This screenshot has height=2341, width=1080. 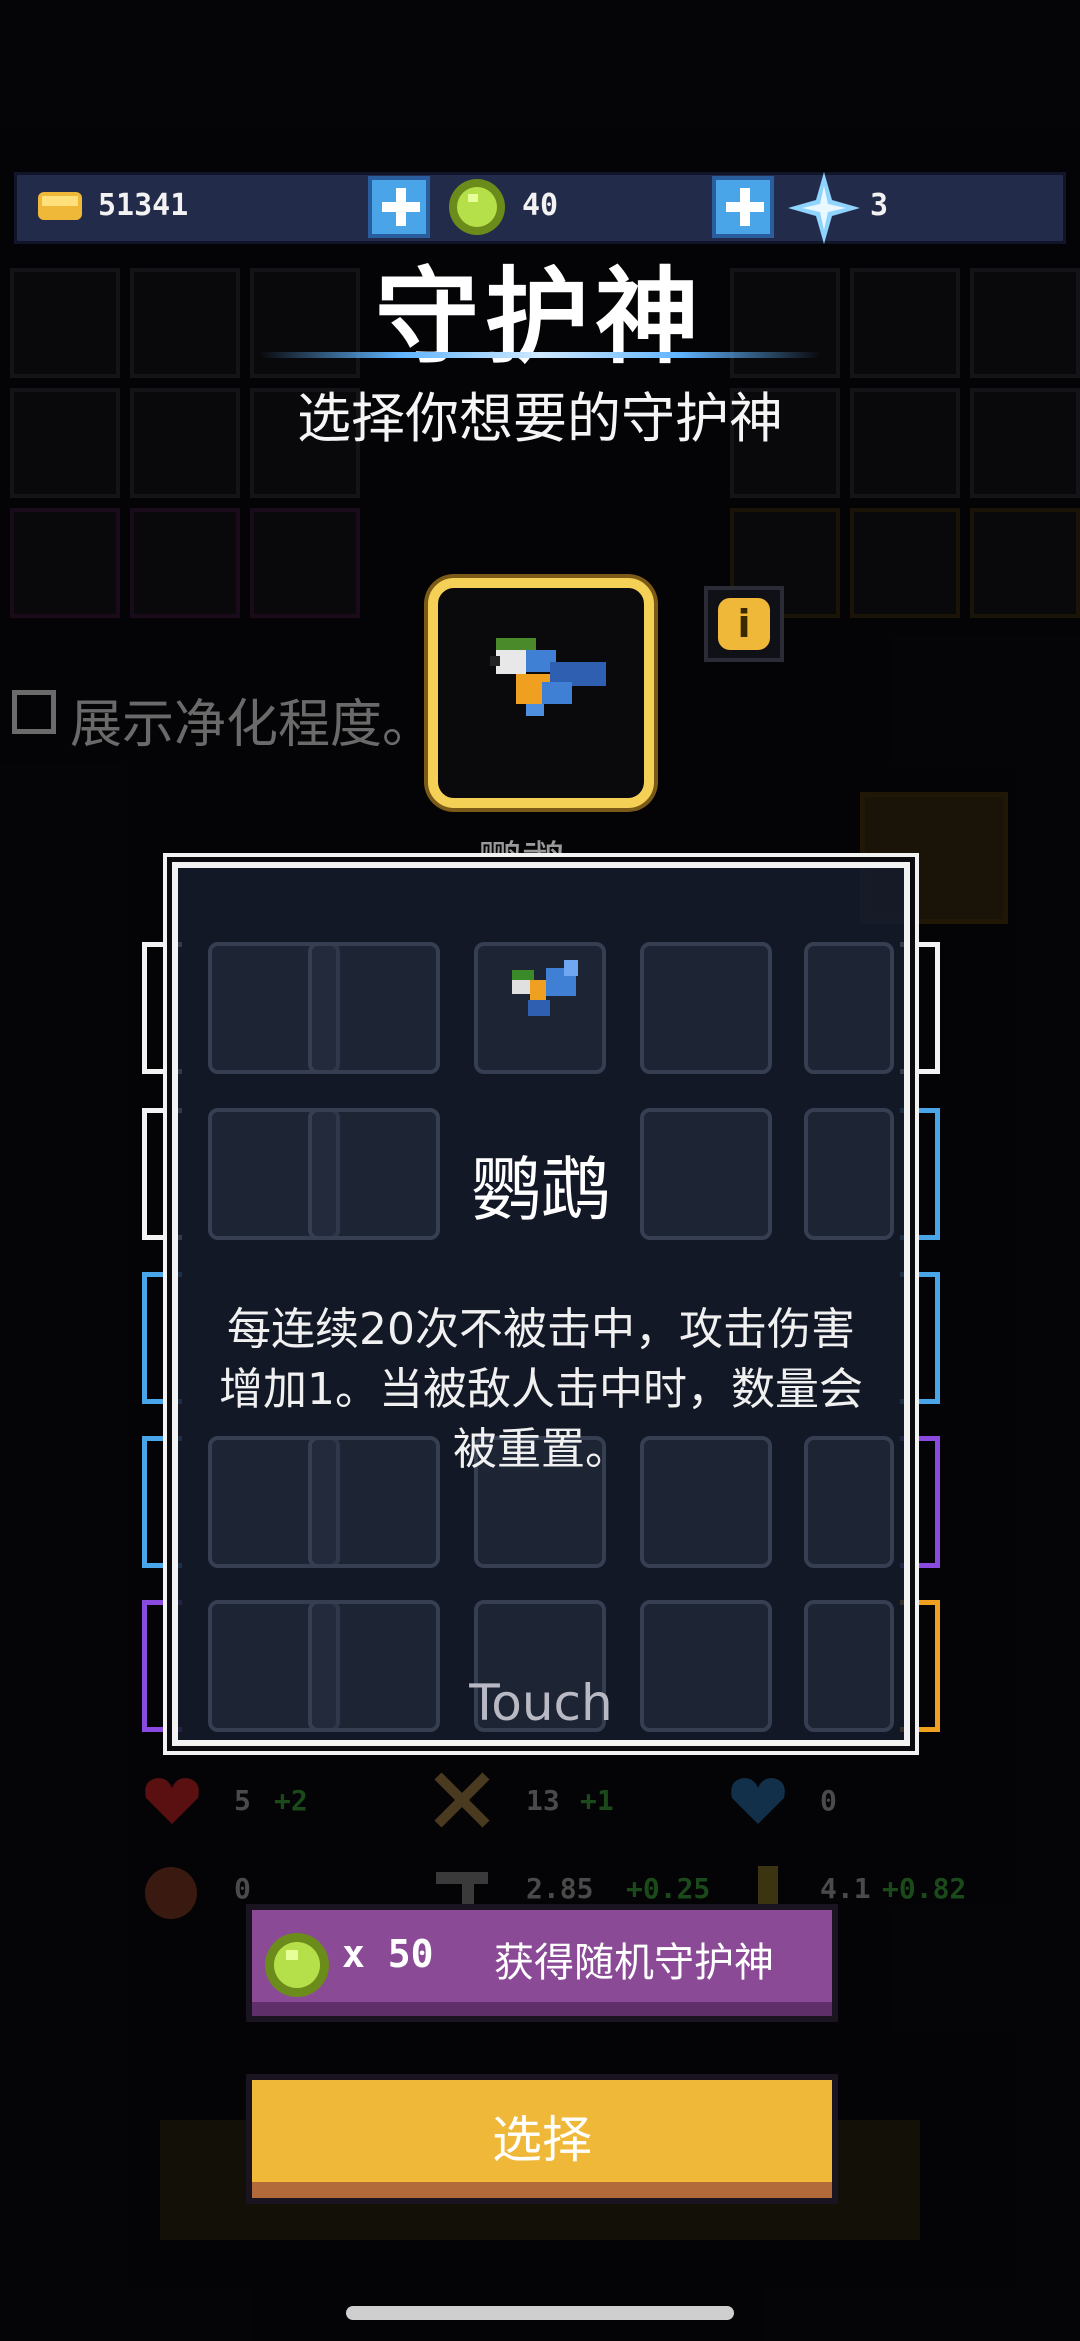 I want to click on touch-hint: Touch, so click(x=541, y=1703).